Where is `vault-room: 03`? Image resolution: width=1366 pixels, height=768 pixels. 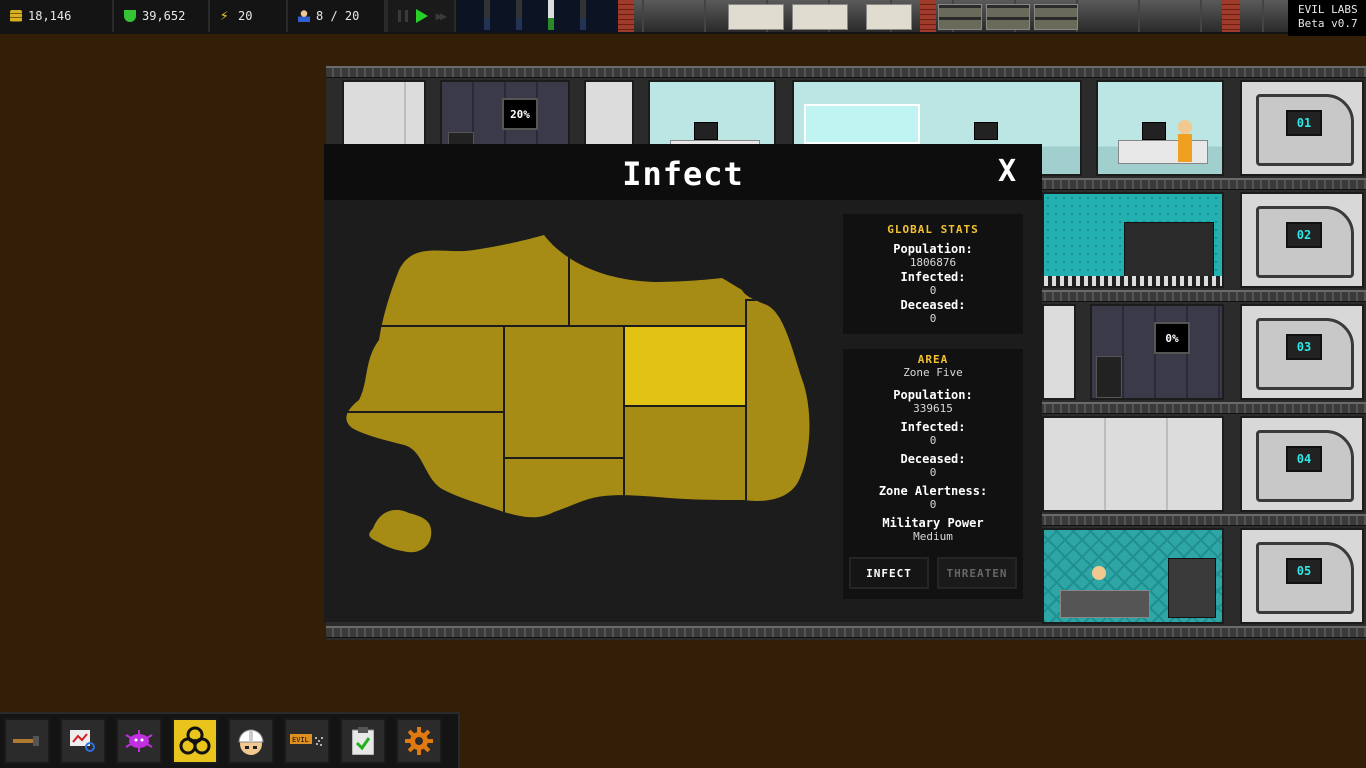
vault-room: 03 is located at coordinates (1302, 352).